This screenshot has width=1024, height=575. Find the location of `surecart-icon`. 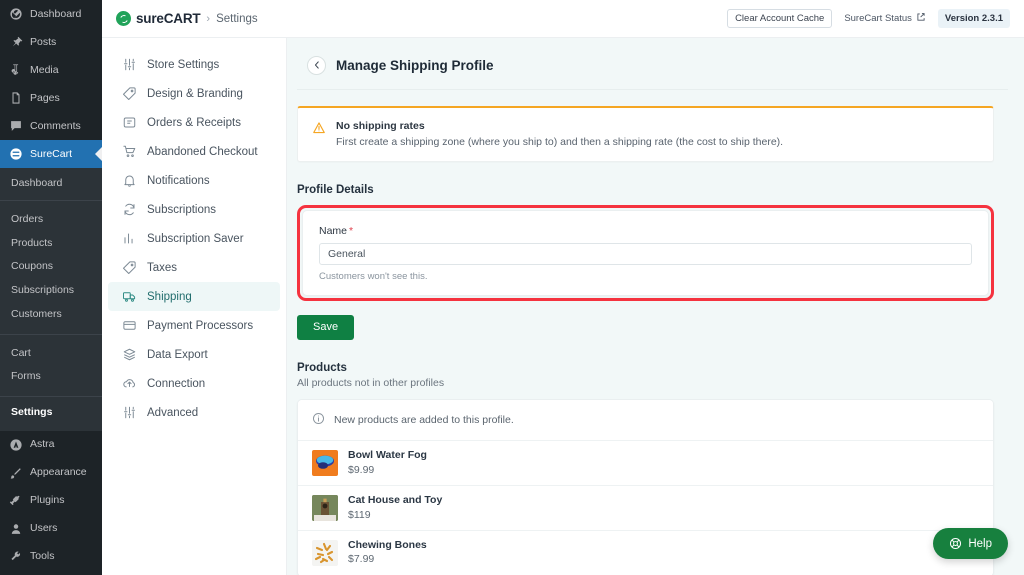

surecart-icon is located at coordinates (16, 154).